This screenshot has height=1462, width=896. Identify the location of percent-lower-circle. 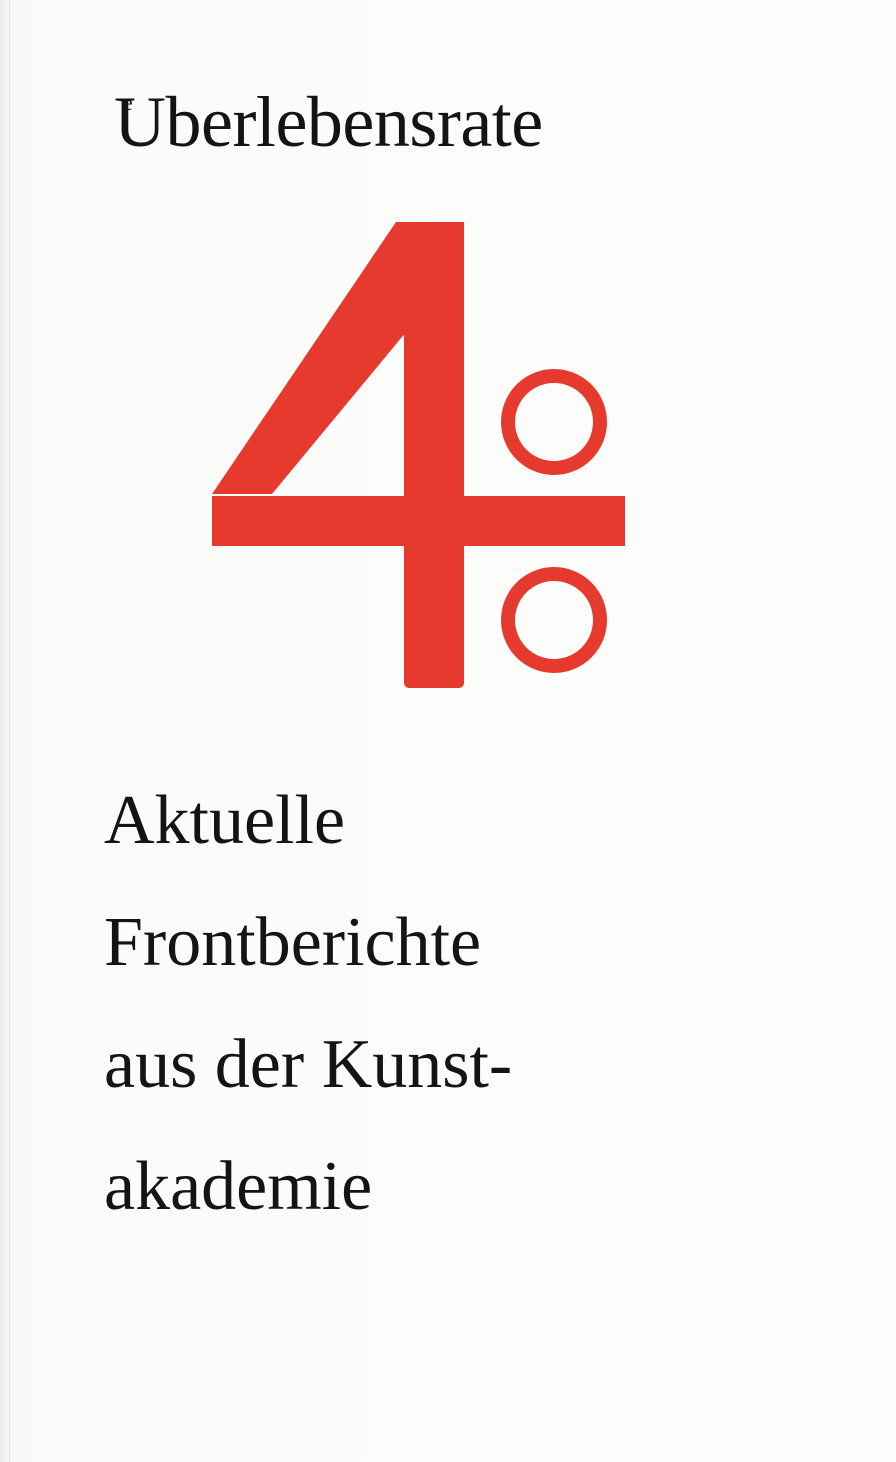
(554, 620).